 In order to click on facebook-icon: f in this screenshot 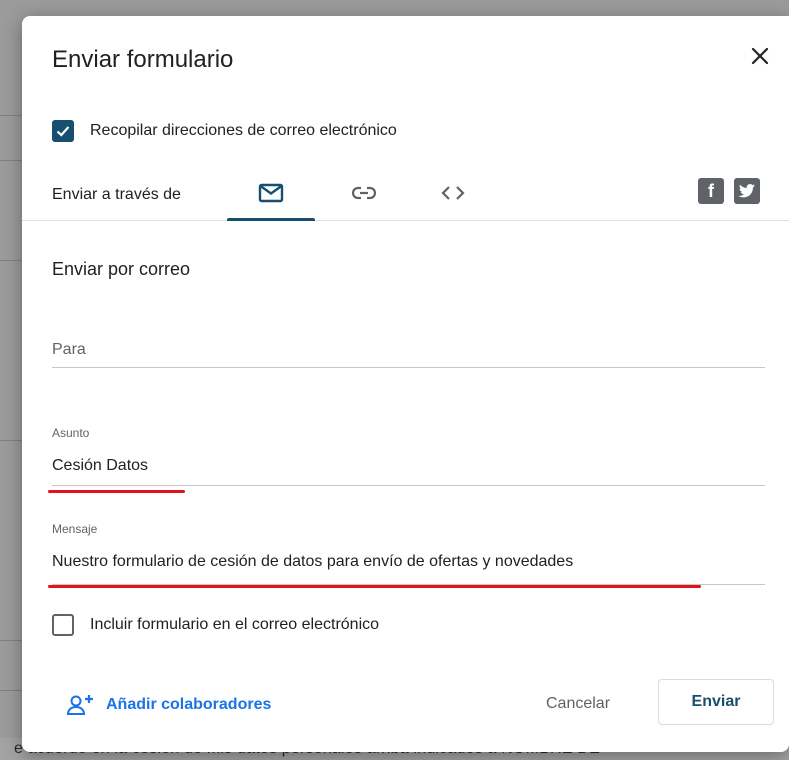, I will do `click(711, 190)`.